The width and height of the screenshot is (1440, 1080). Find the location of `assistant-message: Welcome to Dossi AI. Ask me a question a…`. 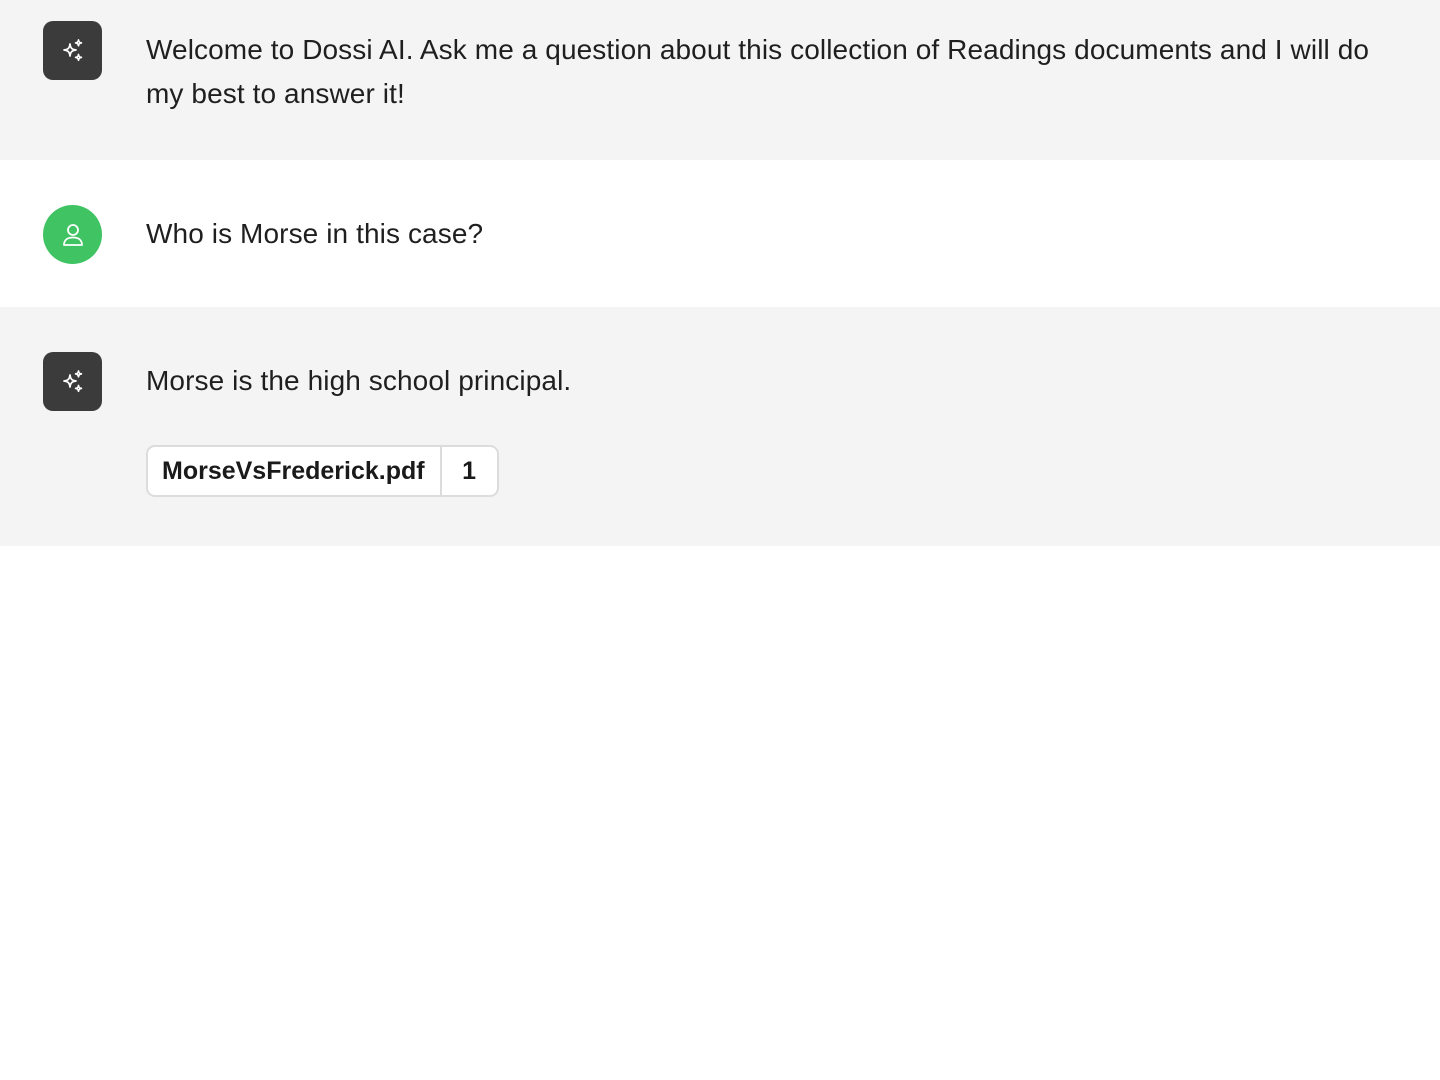

assistant-message: Welcome to Dossi AI. Ask me a question a… is located at coordinates (720, 80).